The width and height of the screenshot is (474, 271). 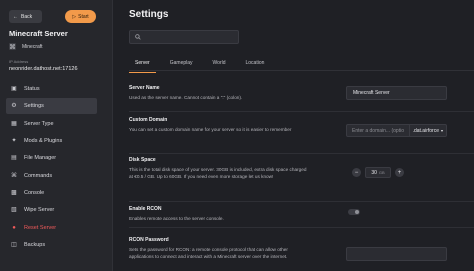 What do you see at coordinates (74, 16) in the screenshot?
I see `play-icon: ▷` at bounding box center [74, 16].